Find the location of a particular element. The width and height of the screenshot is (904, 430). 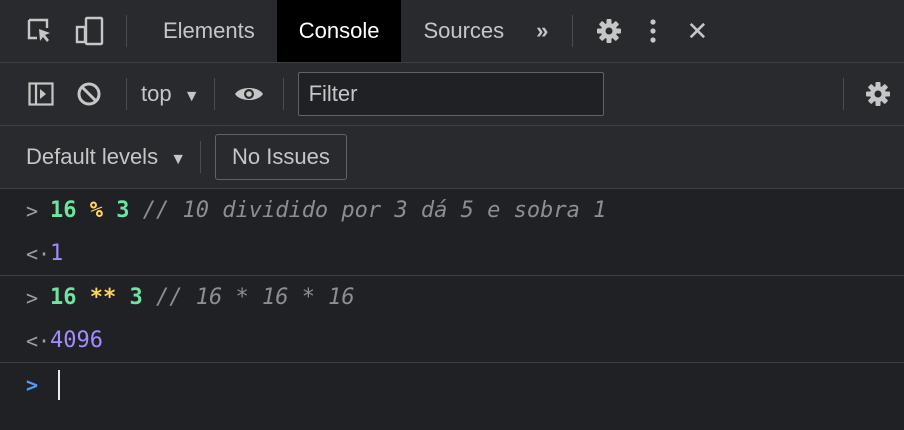

log-levels-dropdown: Default levels ▼ is located at coordinates (106, 157).